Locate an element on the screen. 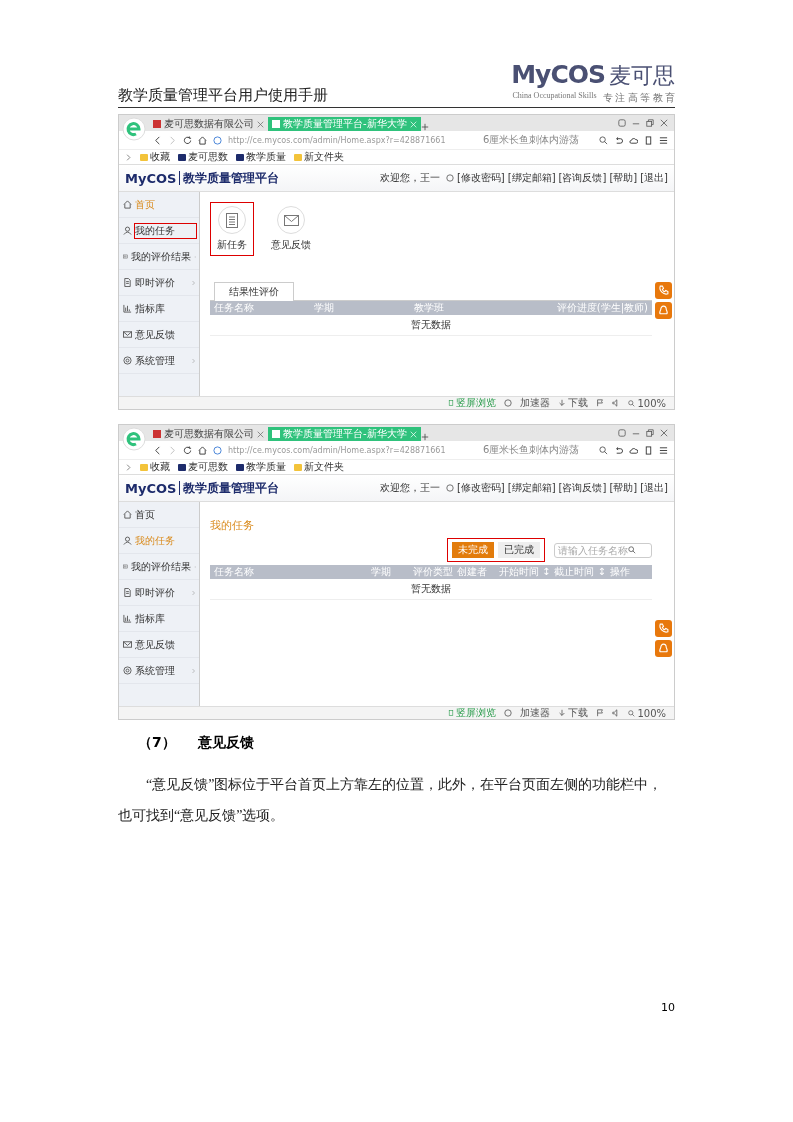  body-paragraph: “意见反馈”图标位于平台首页上方靠左的位置，此外，在平台页面左侧的功能栏中，也可找到“意见反馈”选项。 is located at coordinates (391, 800).